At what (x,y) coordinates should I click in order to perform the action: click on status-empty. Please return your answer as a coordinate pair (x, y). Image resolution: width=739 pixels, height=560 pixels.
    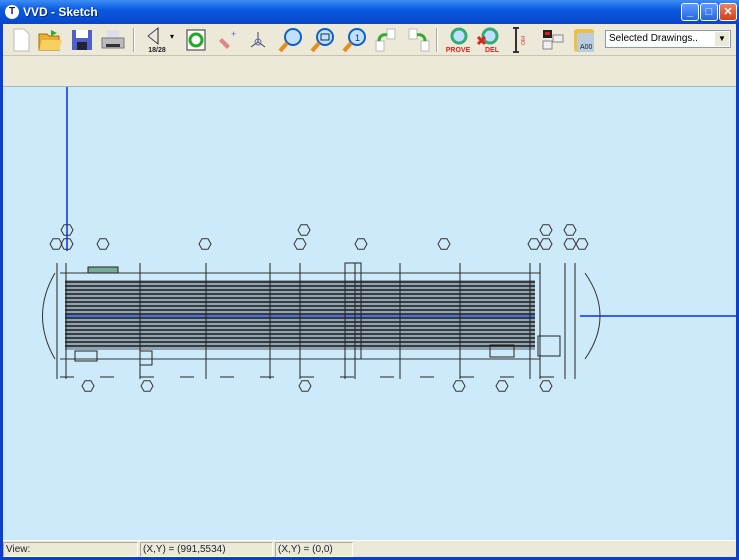
    Looking at the image, I should click on (545, 549).